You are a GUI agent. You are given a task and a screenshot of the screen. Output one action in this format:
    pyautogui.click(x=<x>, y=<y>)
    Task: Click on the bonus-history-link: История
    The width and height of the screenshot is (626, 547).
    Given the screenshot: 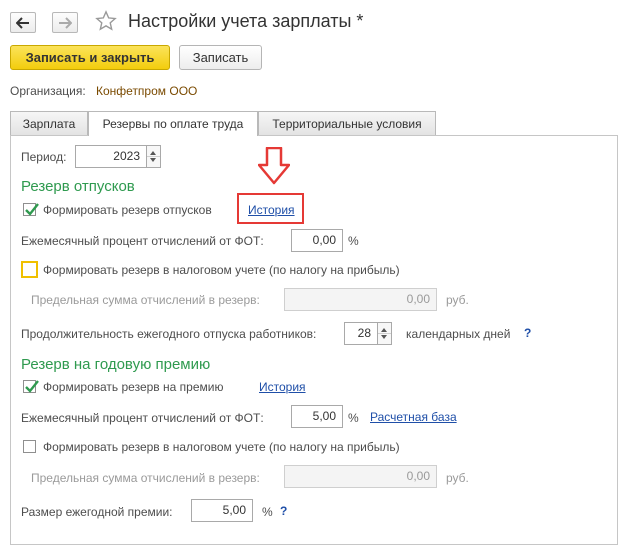 What is the action you would take?
    pyautogui.click(x=282, y=387)
    